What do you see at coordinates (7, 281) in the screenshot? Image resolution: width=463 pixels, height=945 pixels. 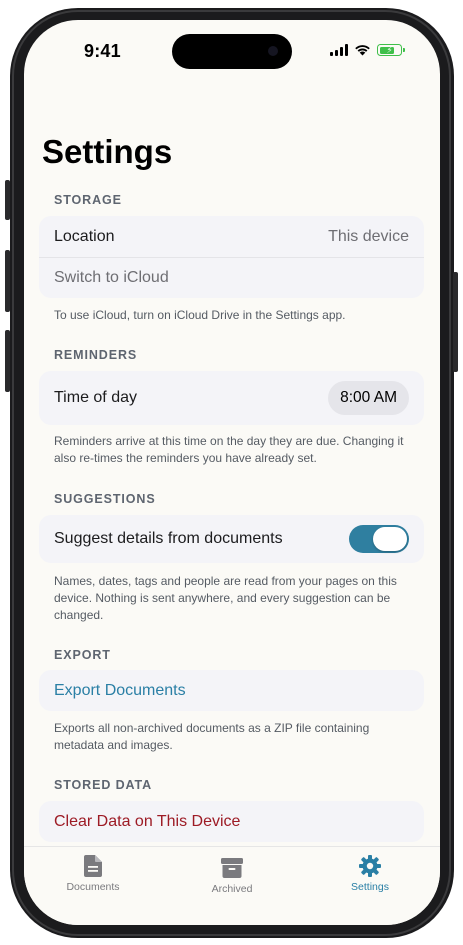 I see `volume-up-button` at bounding box center [7, 281].